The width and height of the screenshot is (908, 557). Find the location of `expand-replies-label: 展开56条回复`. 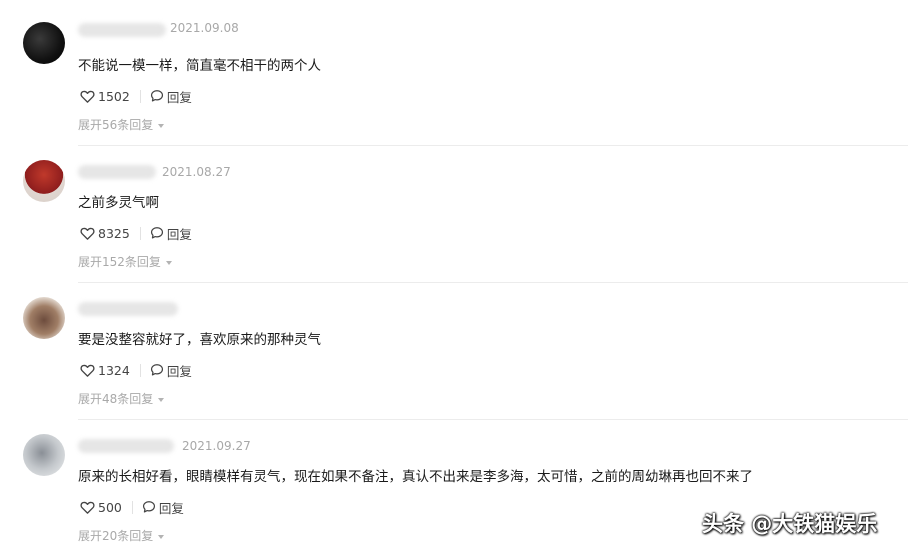

expand-replies-label: 展开56条回复 is located at coordinates (116, 125).